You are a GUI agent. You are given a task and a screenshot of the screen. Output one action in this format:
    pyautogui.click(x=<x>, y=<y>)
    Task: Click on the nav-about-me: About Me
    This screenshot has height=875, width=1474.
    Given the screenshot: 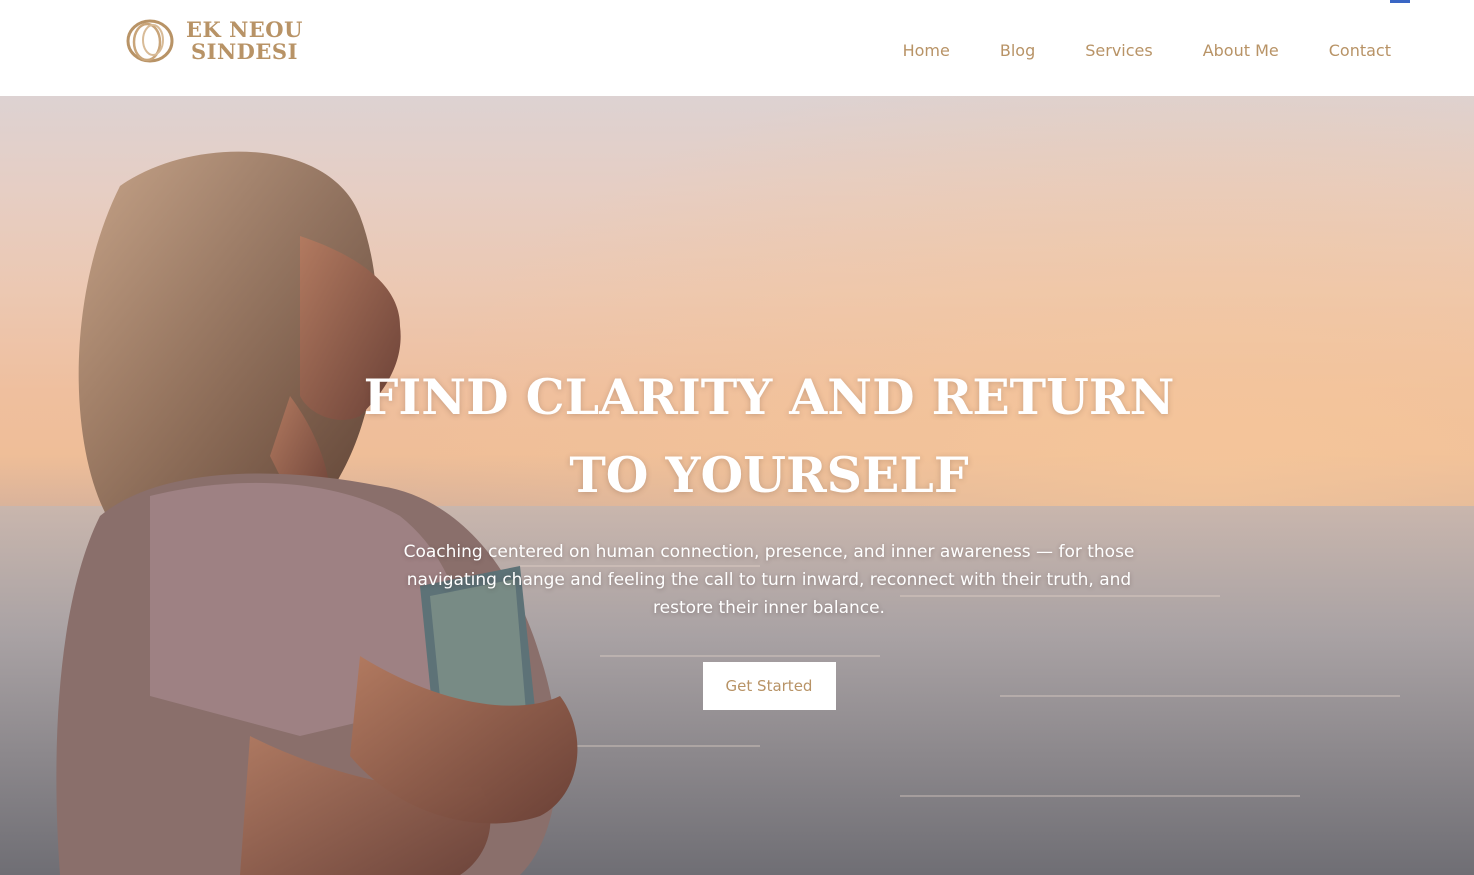 What is the action you would take?
    pyautogui.click(x=1241, y=51)
    